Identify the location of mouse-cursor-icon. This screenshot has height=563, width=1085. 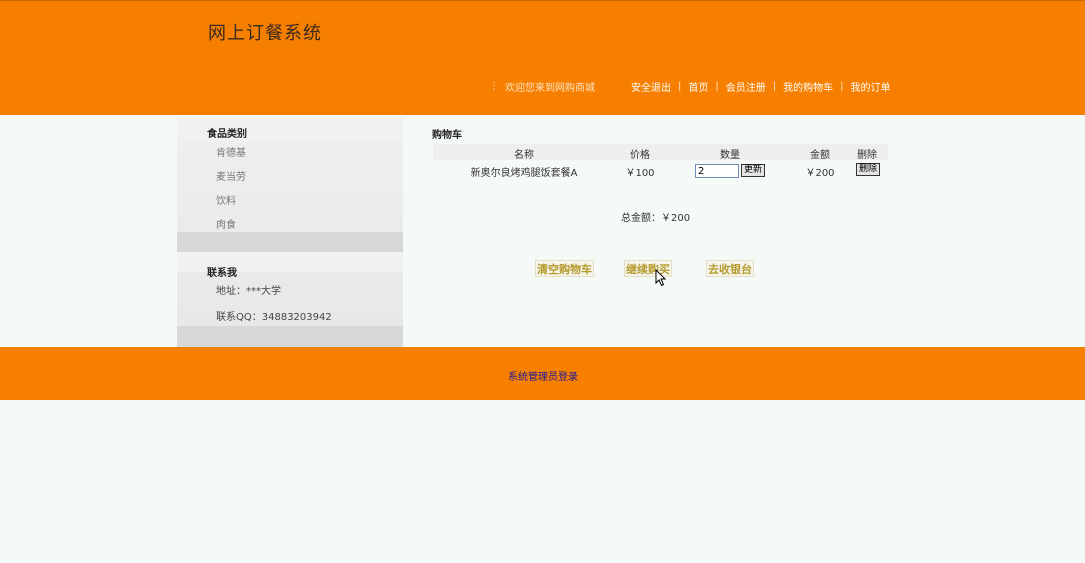
(661, 278).